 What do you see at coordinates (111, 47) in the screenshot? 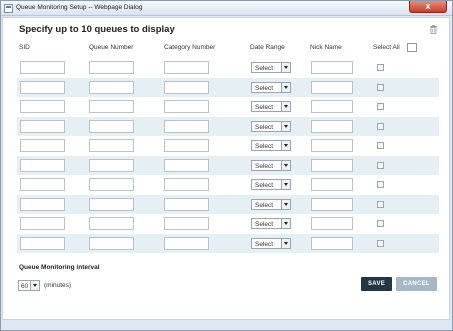
I see `column-header-queue-number: Queue Number` at bounding box center [111, 47].